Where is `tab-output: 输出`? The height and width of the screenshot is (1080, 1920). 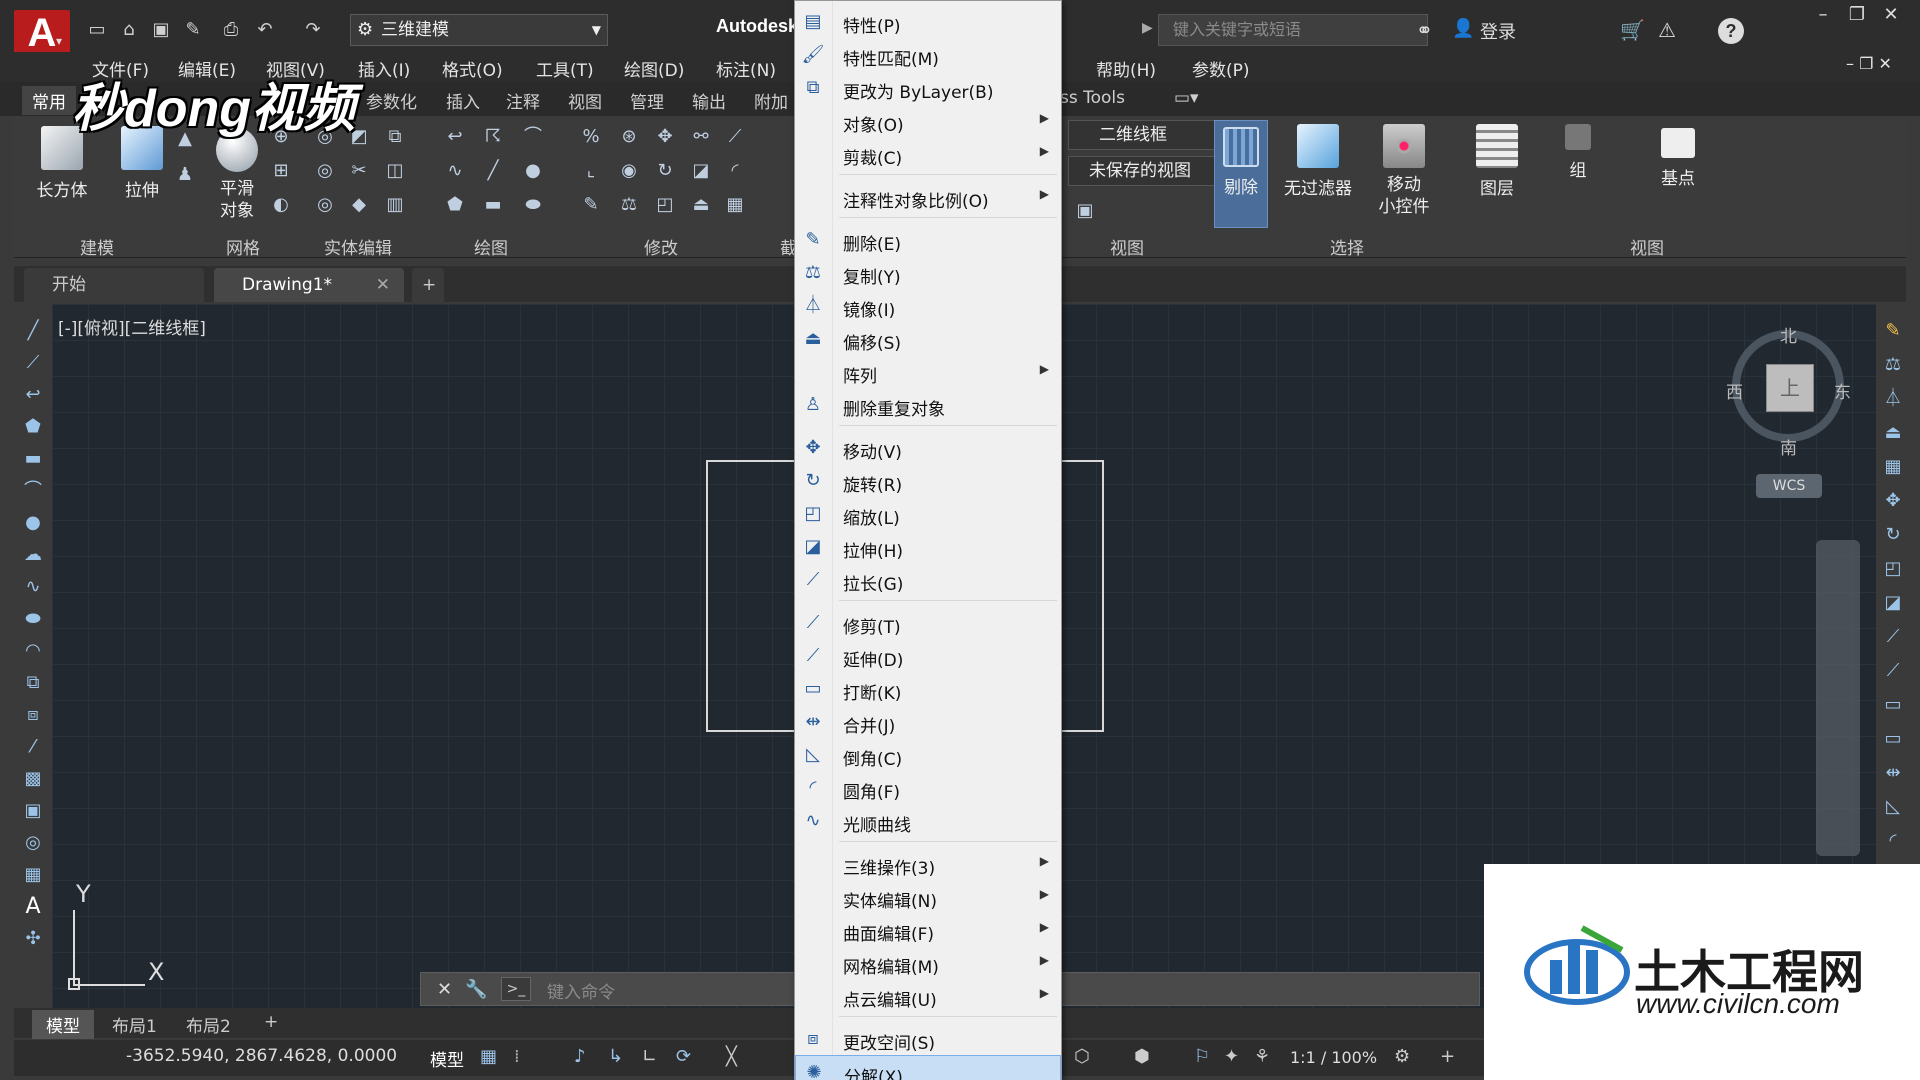
tab-output: 输出 is located at coordinates (709, 100).